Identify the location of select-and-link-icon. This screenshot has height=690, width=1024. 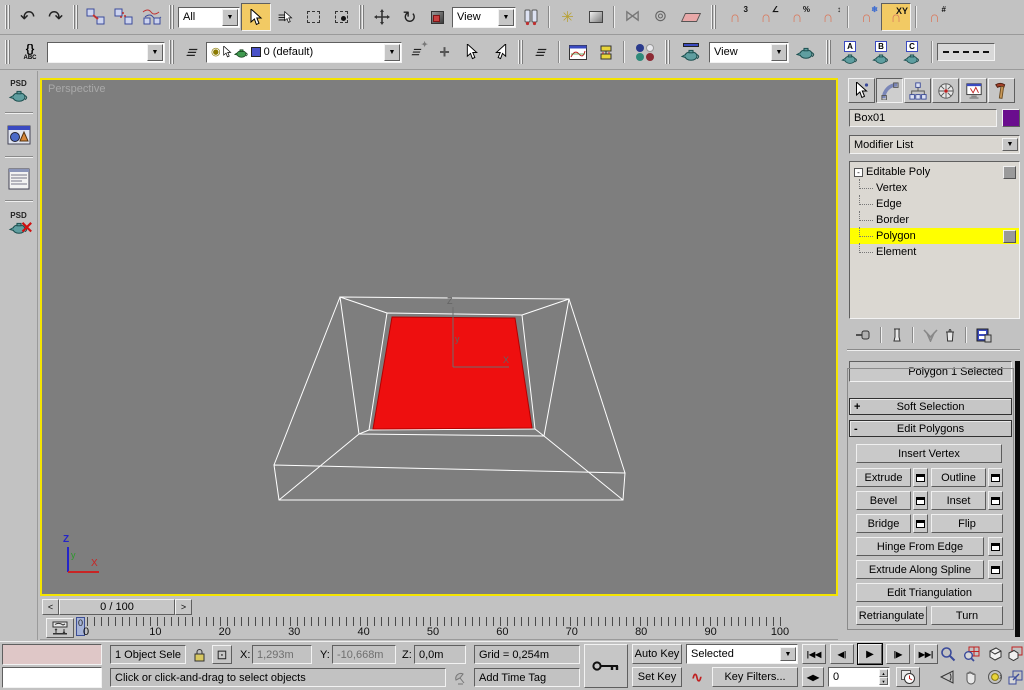
(95, 17).